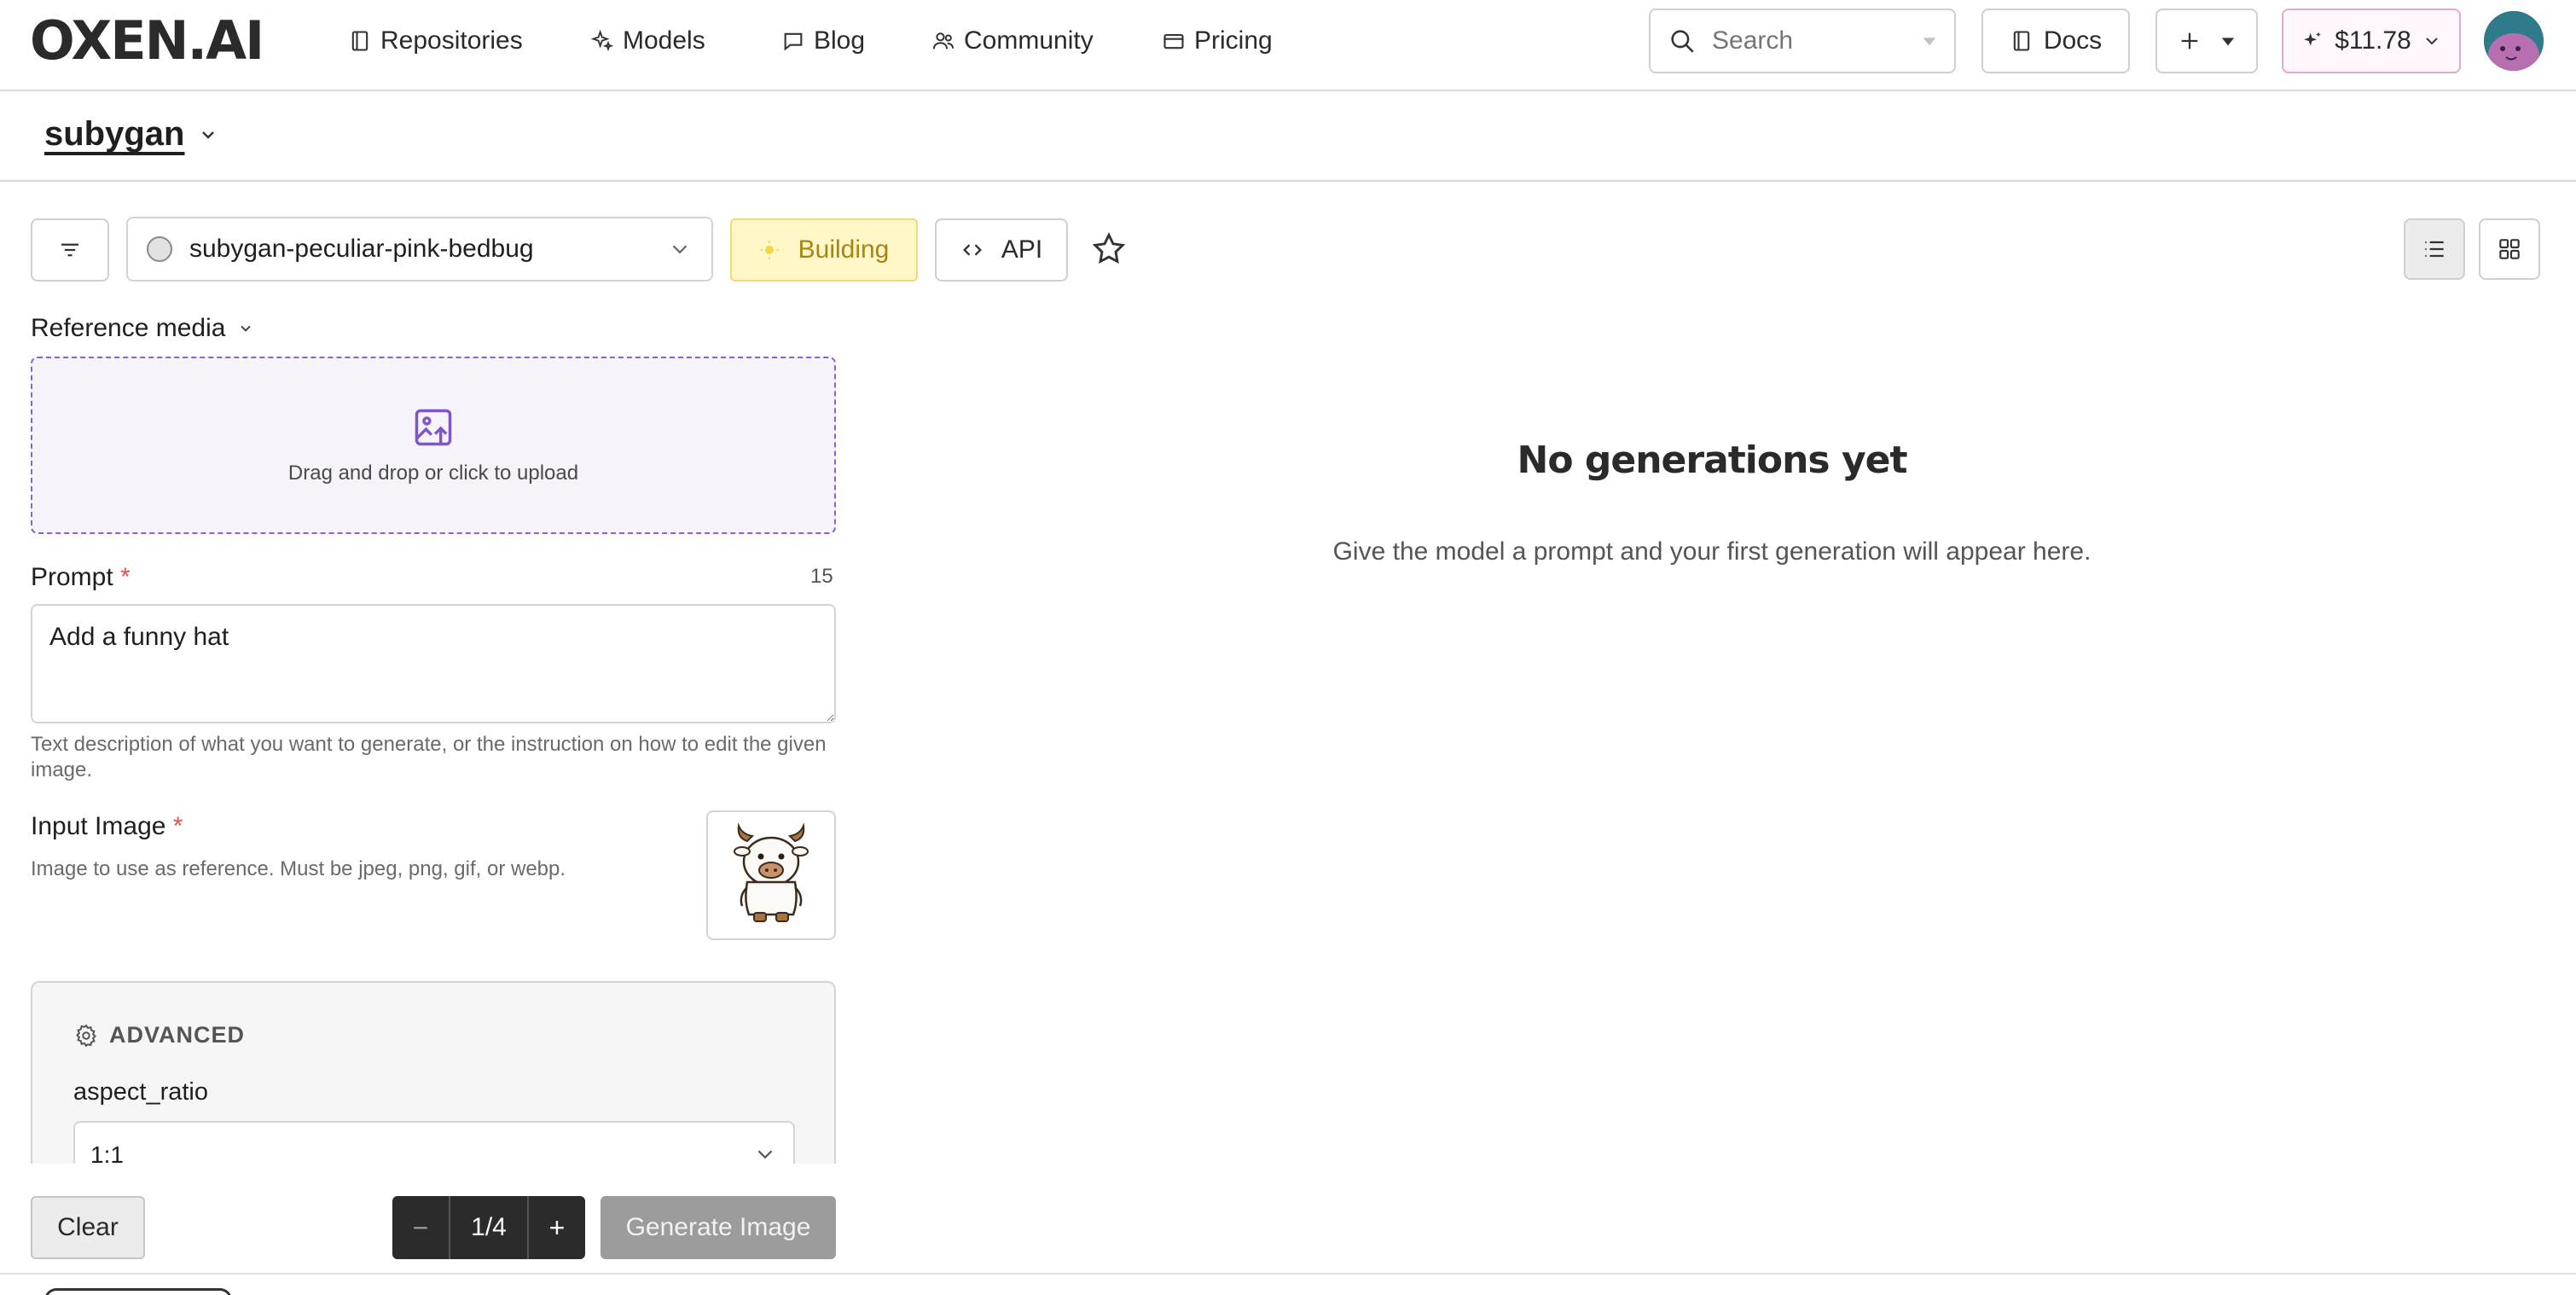  Describe the element at coordinates (771, 872) in the screenshot. I see `ox-mascot-image` at that location.